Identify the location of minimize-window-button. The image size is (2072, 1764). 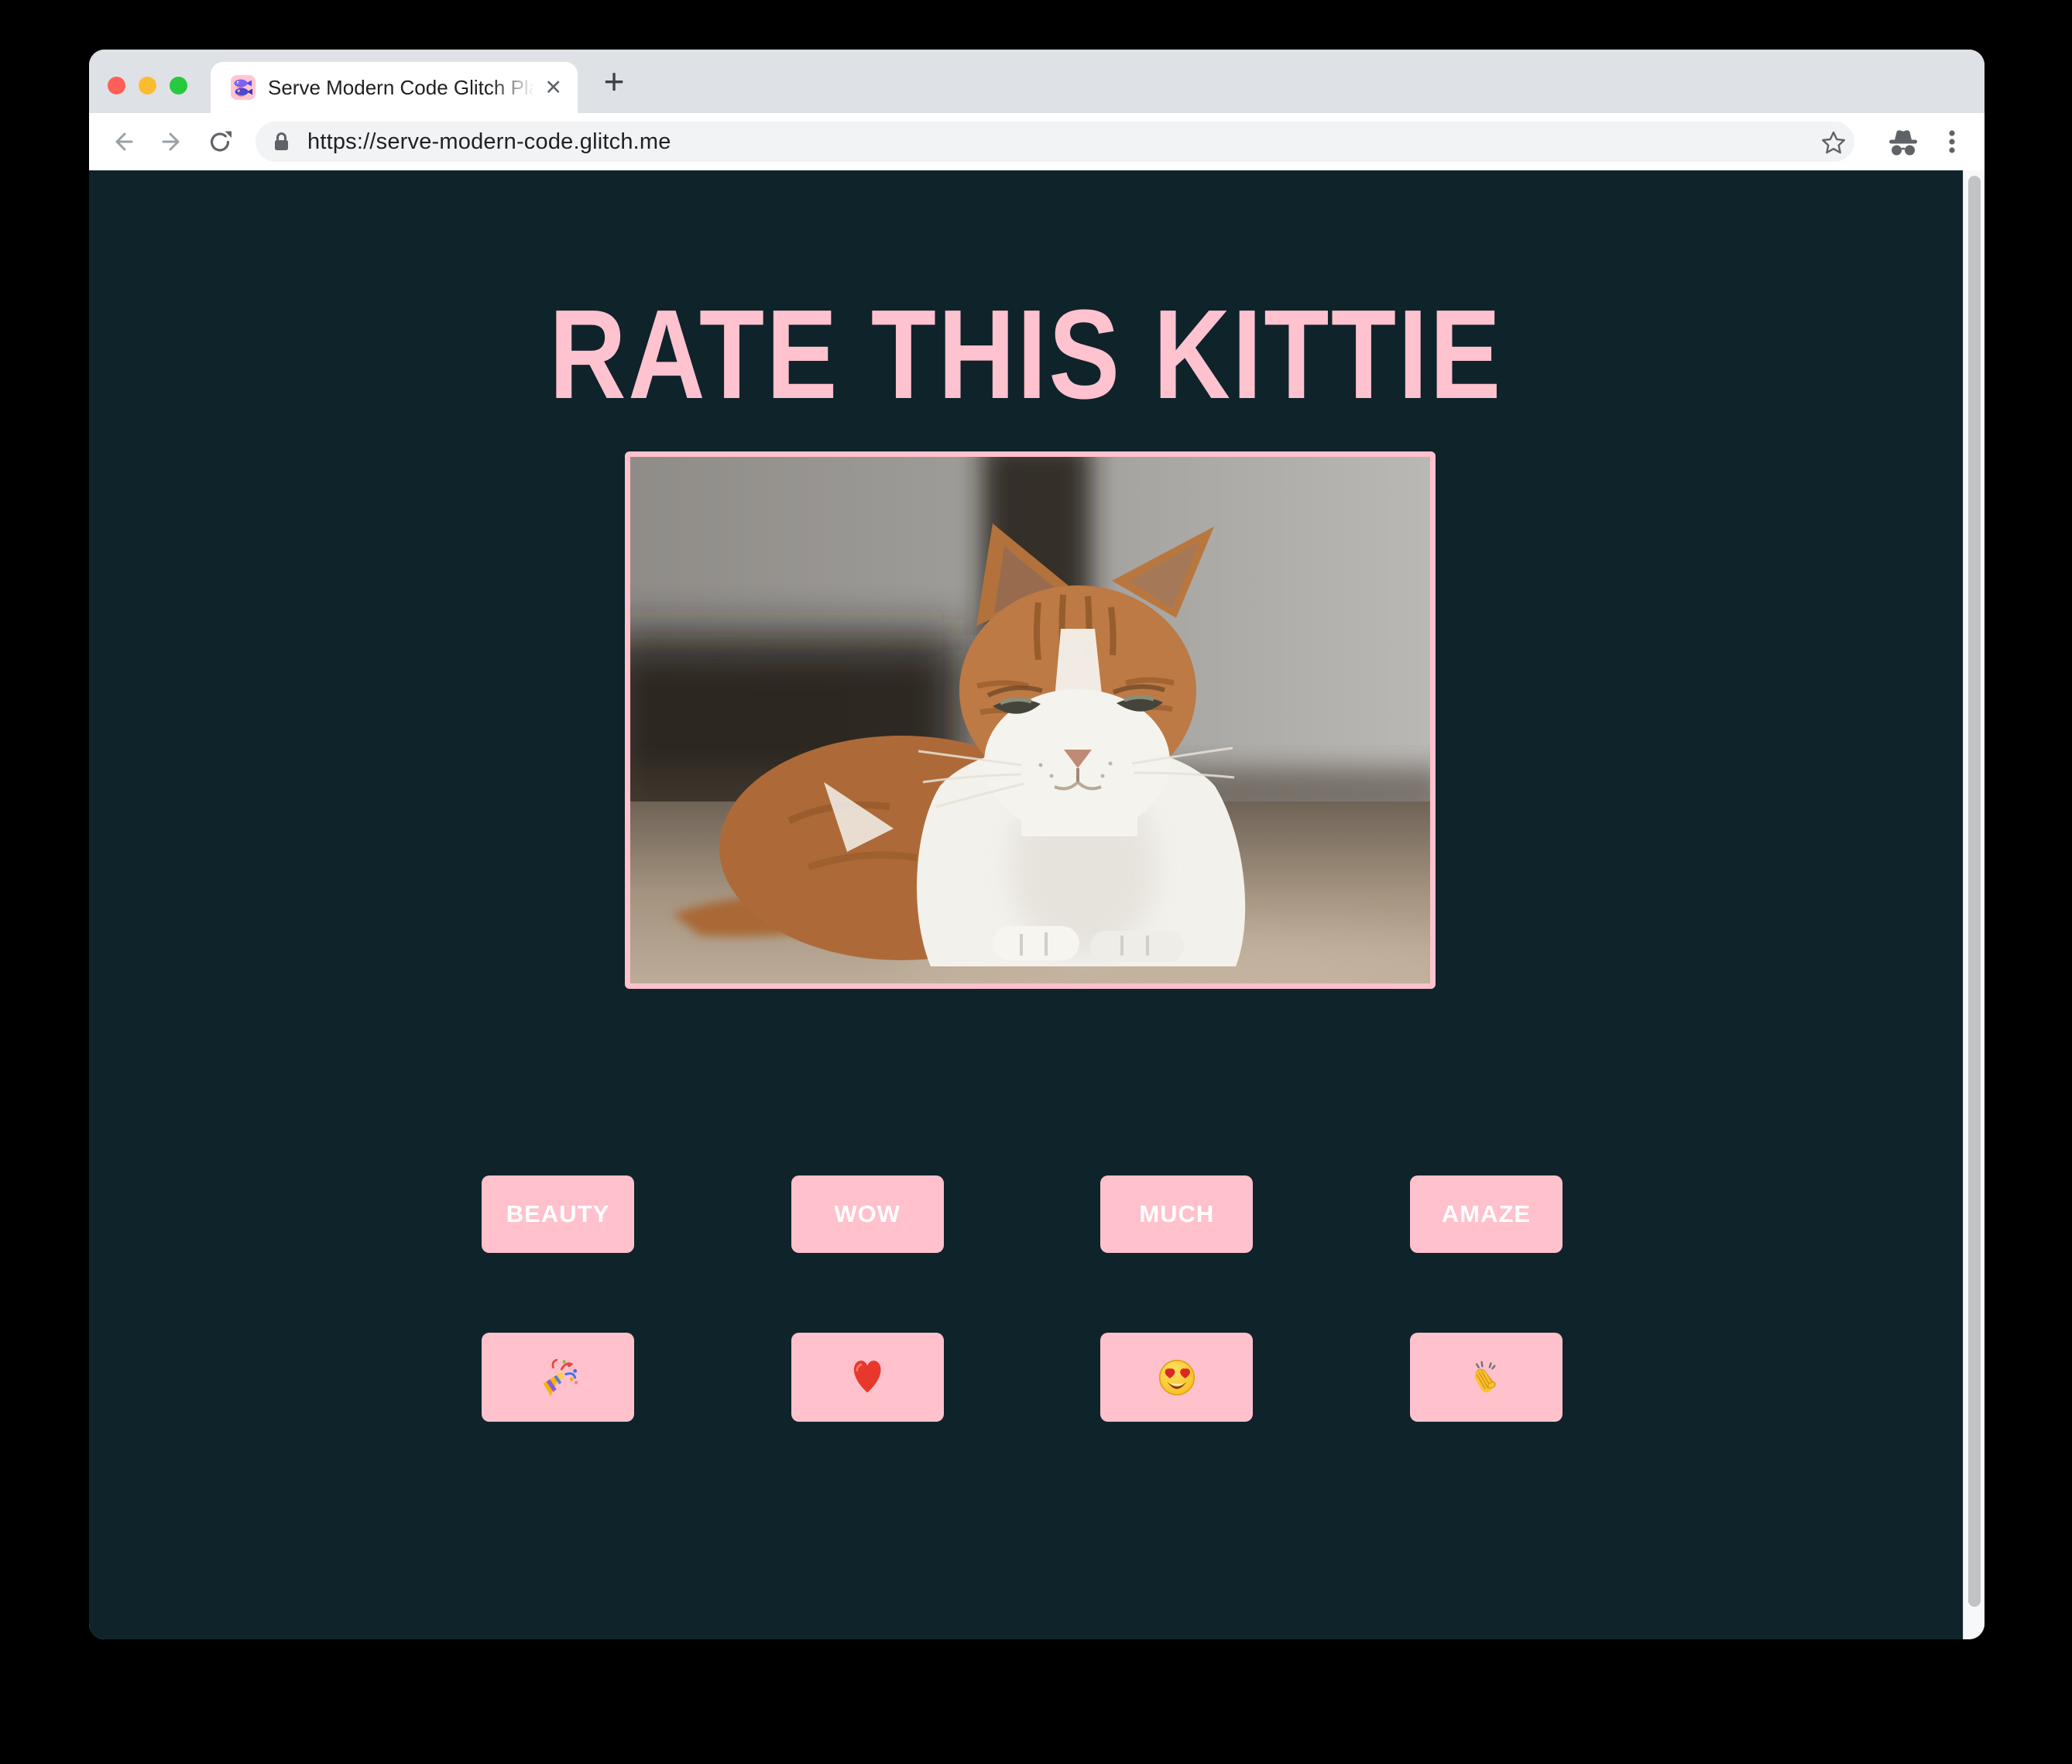
(147, 85).